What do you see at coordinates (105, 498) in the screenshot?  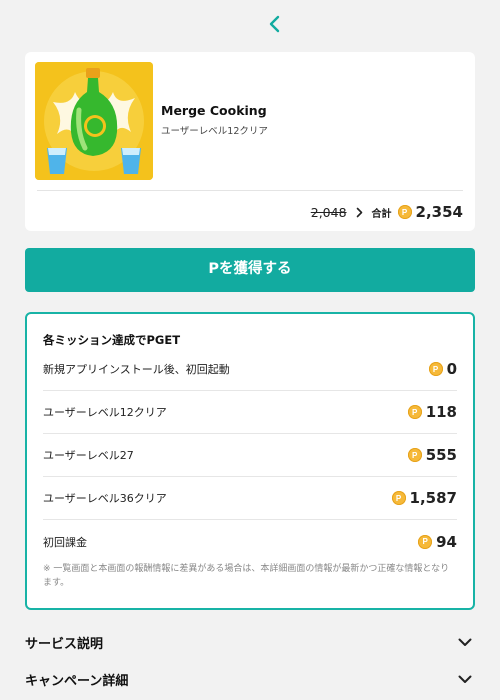 I see `mission-label: ユーザーレベル36クリア` at bounding box center [105, 498].